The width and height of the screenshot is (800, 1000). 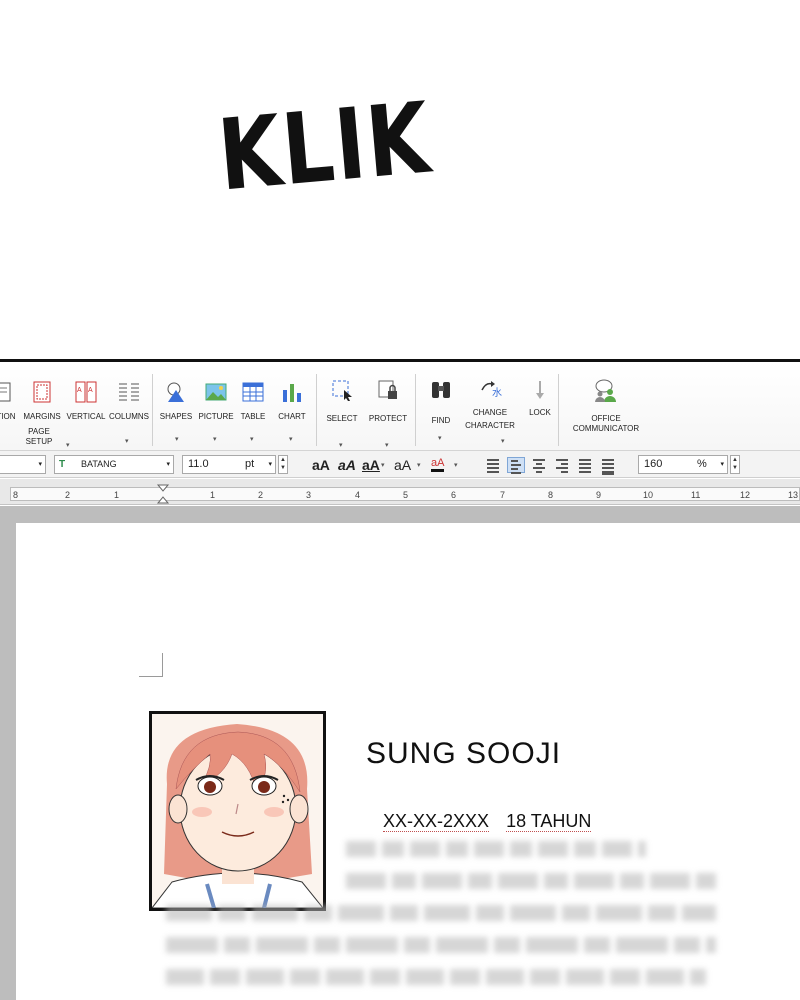 I want to click on font-color-dropdown-icon: ▾, so click(x=456, y=465).